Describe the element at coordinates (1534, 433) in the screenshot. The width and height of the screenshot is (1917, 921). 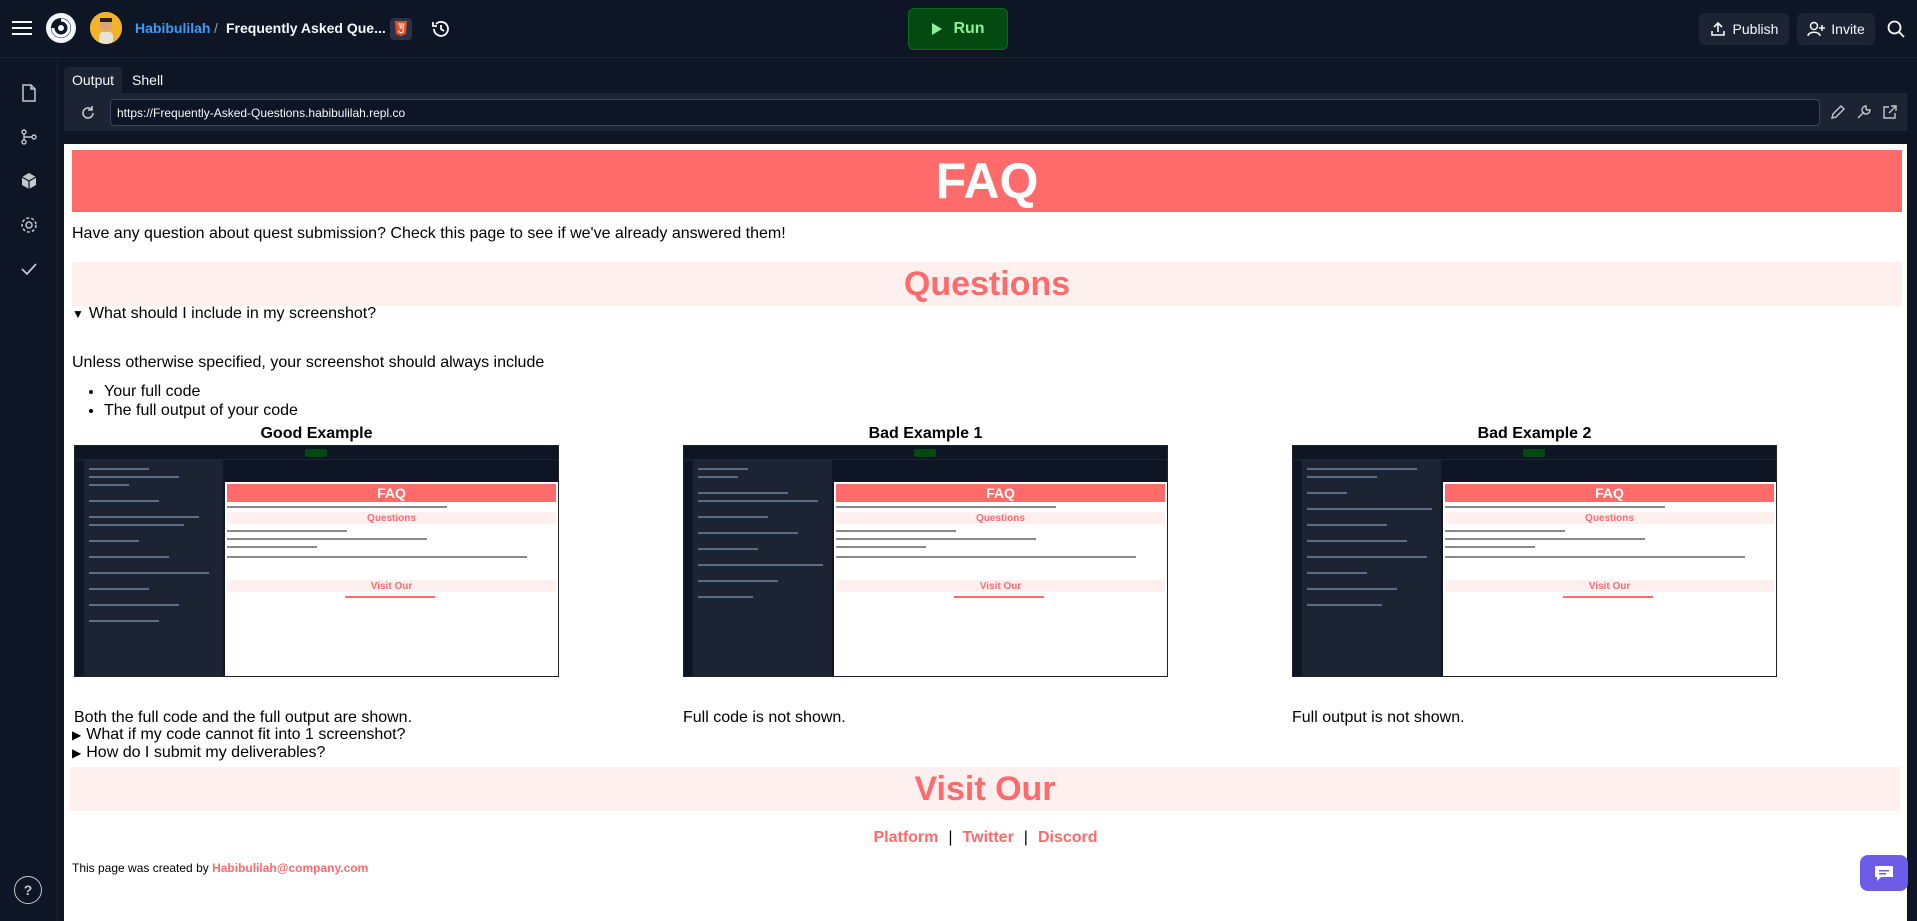
I see `example-title-bad-2: Bad Example 2` at that location.